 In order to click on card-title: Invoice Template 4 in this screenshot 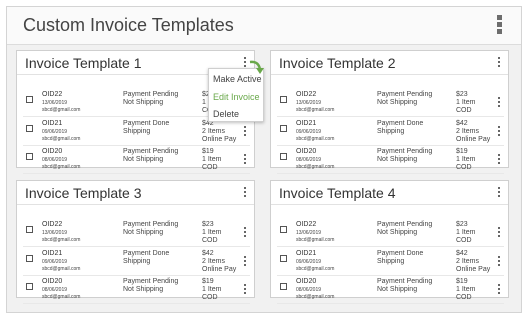, I will do `click(337, 193)`.